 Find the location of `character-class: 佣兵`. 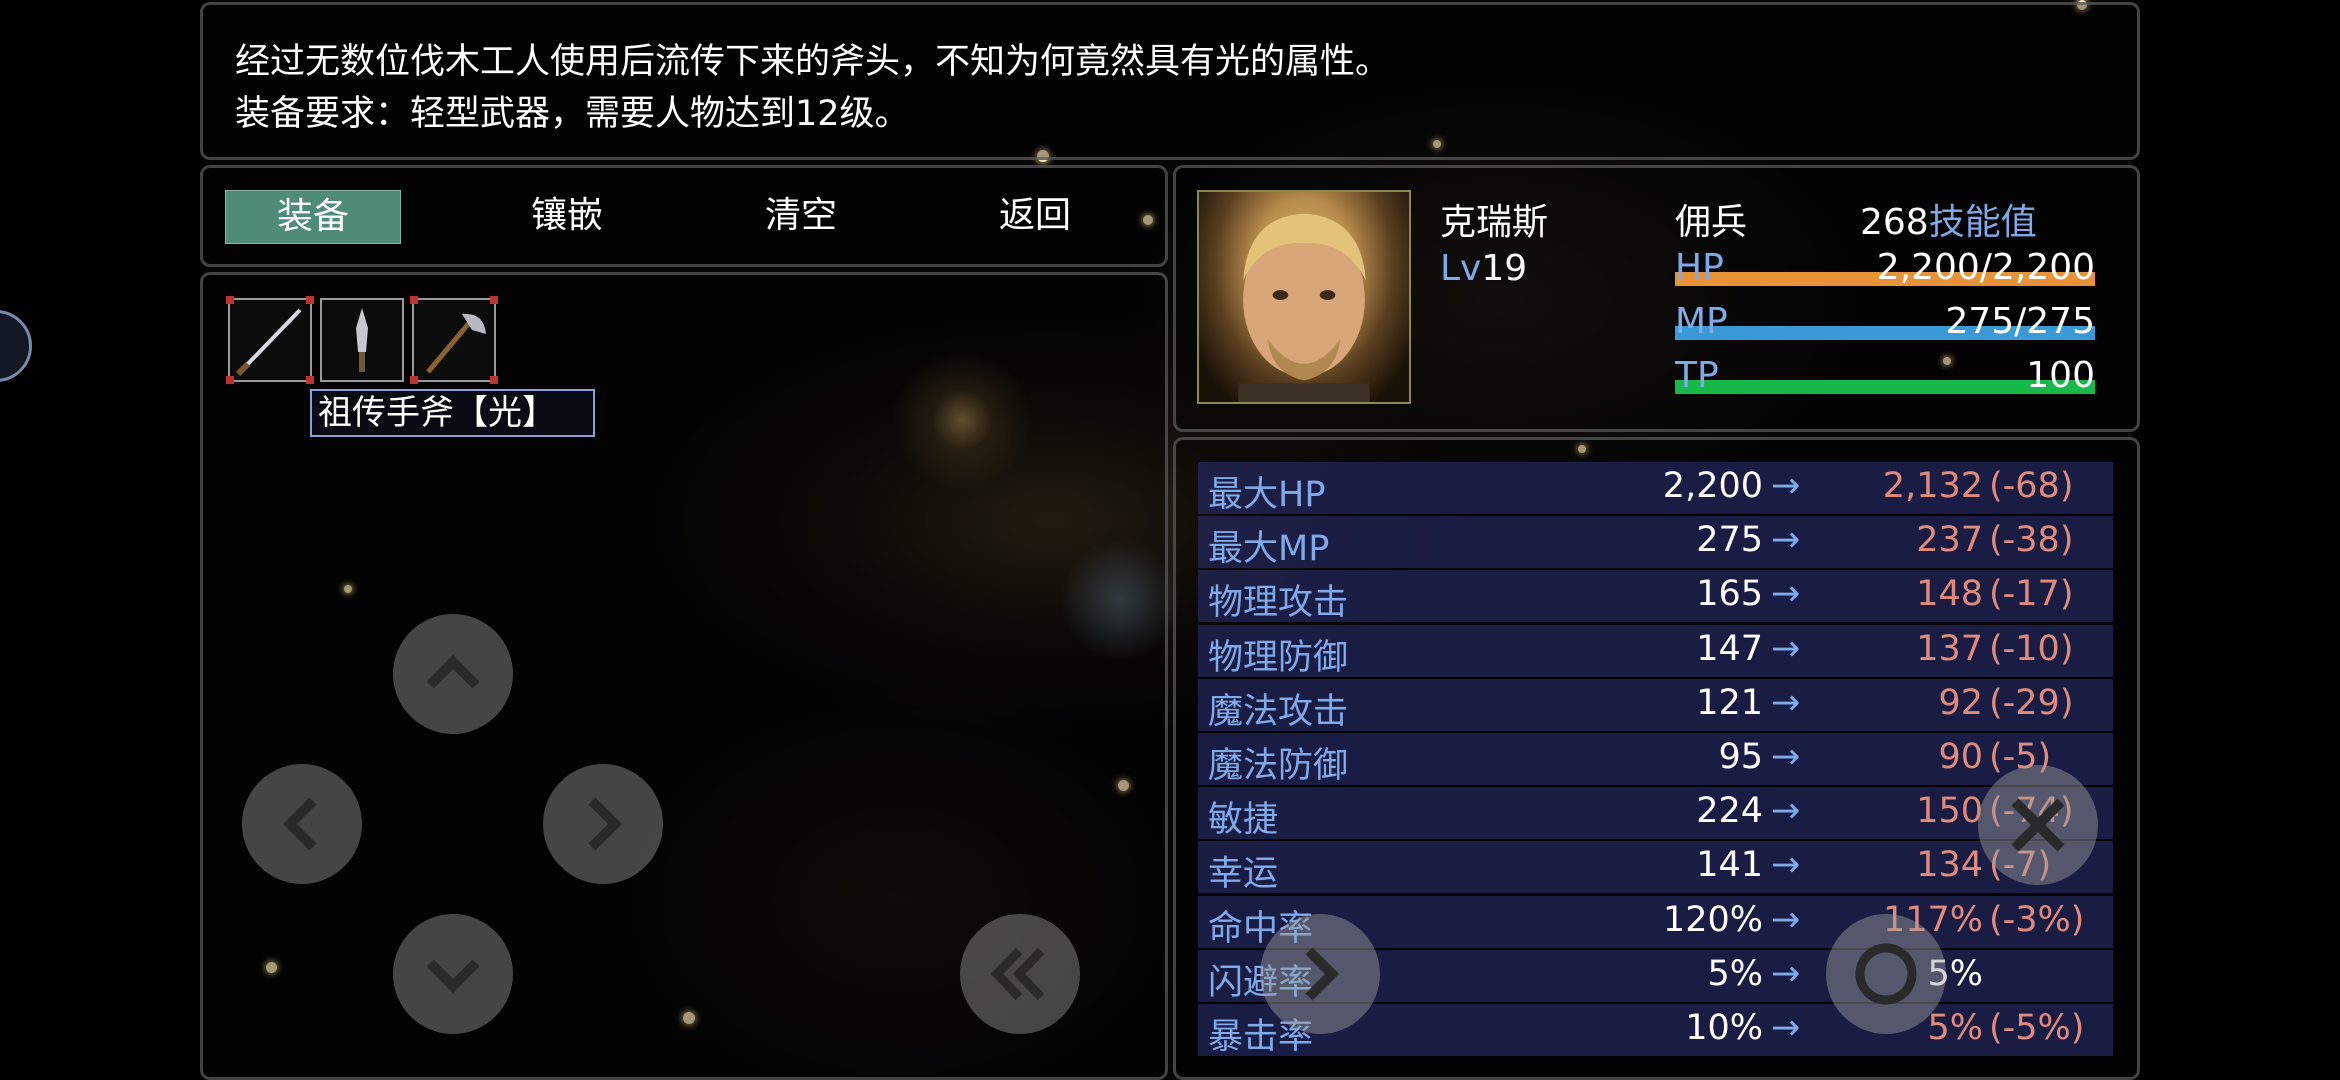

character-class: 佣兵 is located at coordinates (1711, 222).